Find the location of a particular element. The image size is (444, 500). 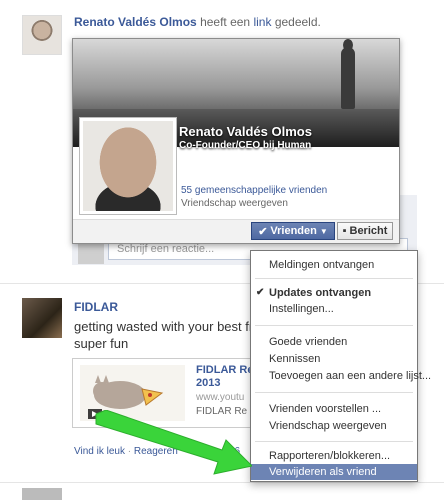

avatar-renato is located at coordinates (42, 35).